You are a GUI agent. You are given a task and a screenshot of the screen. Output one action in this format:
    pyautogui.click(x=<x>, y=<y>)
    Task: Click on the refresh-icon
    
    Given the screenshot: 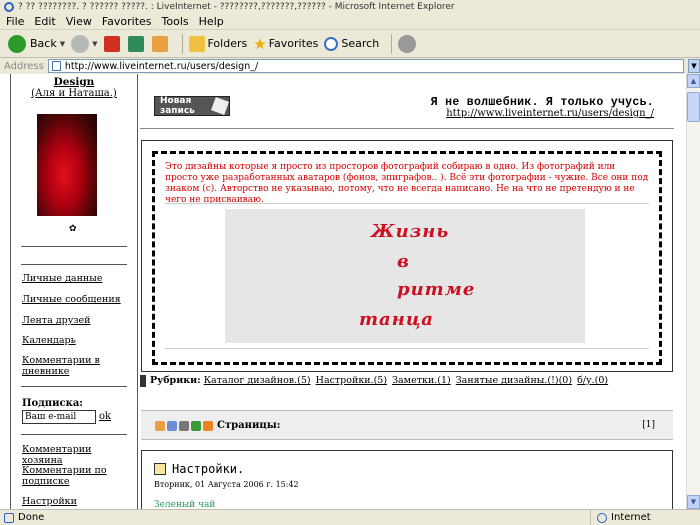 What is the action you would take?
    pyautogui.click(x=135, y=43)
    